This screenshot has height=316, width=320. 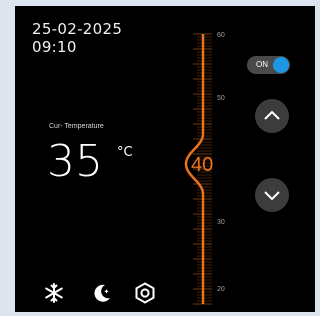 I want to click on chevron-down-icon, so click(x=272, y=196).